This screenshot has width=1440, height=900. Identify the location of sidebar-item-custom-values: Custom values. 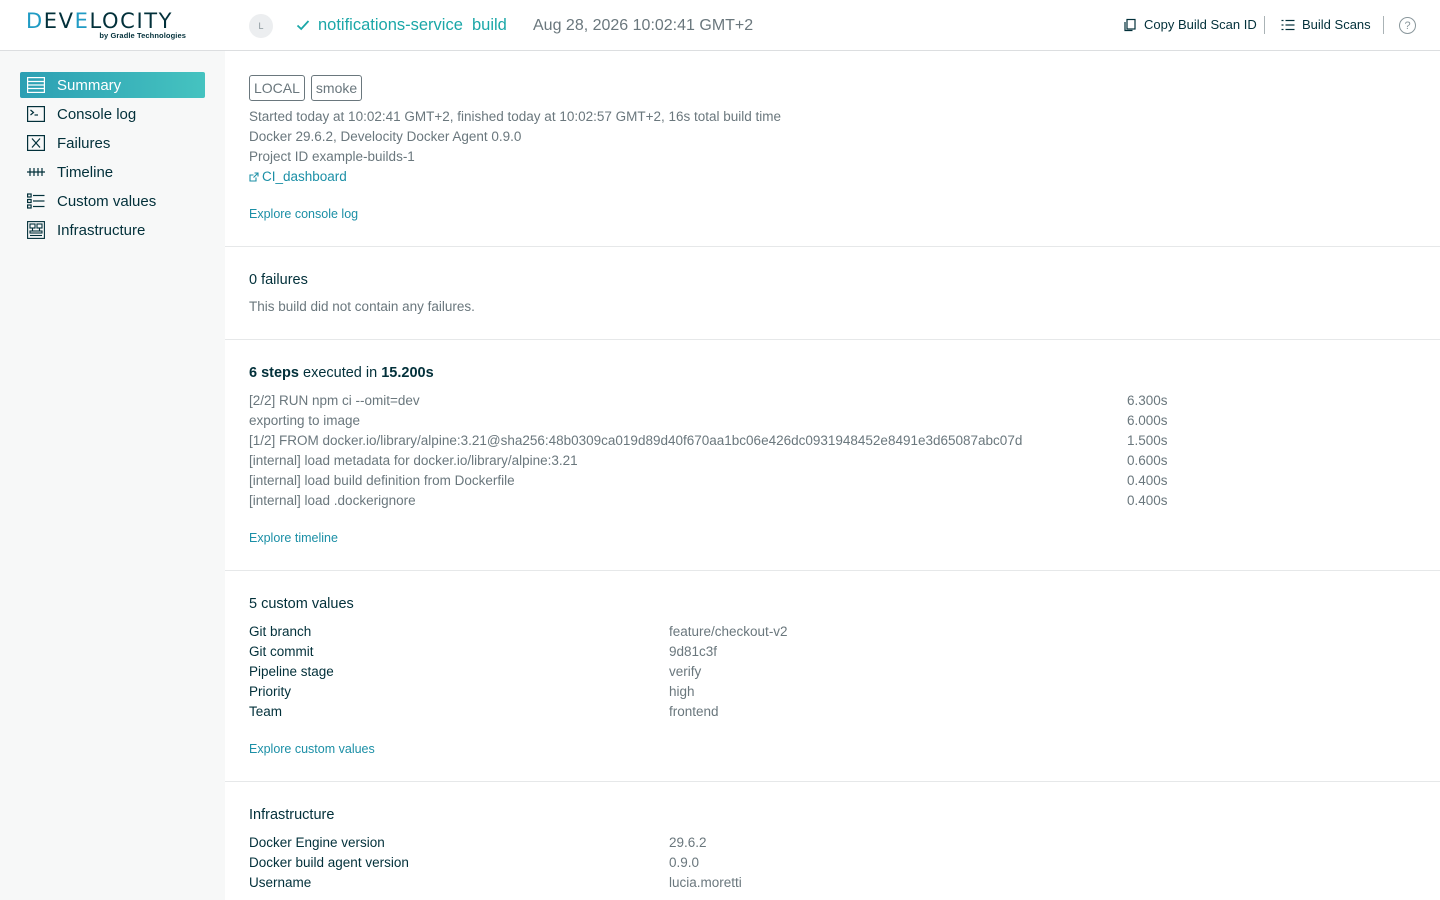
(112, 201).